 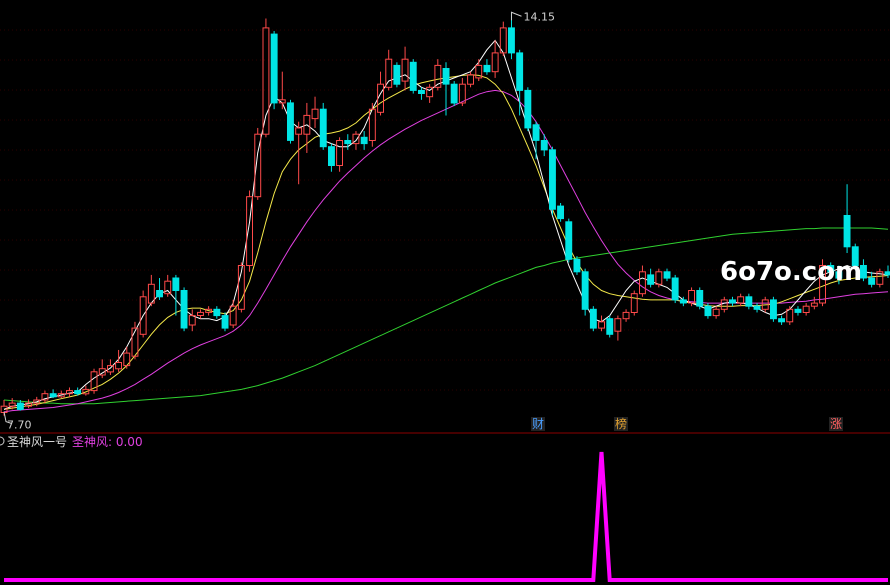 I want to click on event-marker: 榜, so click(x=621, y=423).